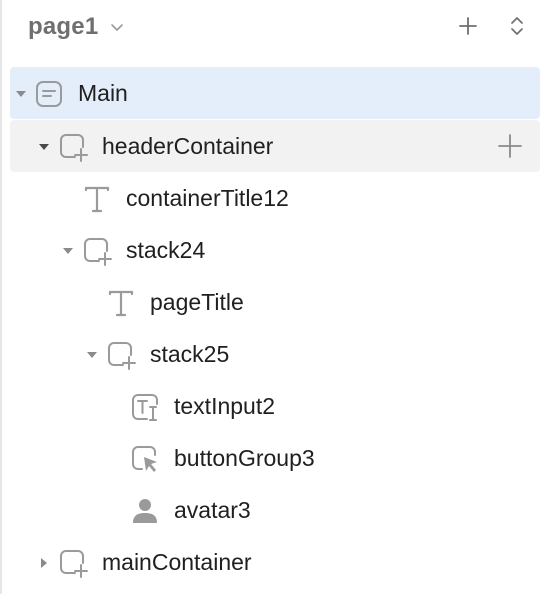 This screenshot has width=546, height=594. What do you see at coordinates (510, 146) in the screenshot?
I see `add-child-button` at bounding box center [510, 146].